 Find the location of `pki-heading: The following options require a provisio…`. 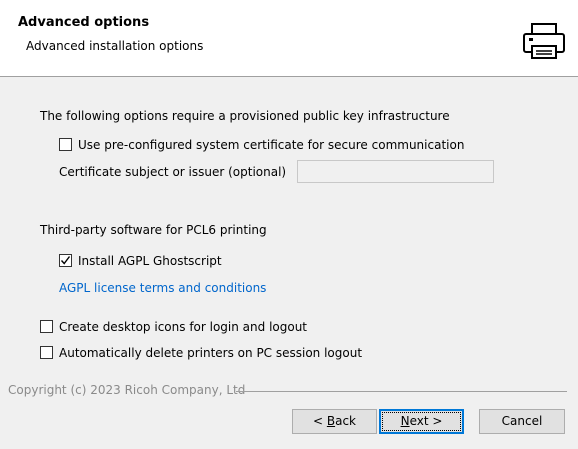

pki-heading: The following options require a provisio… is located at coordinates (245, 116).